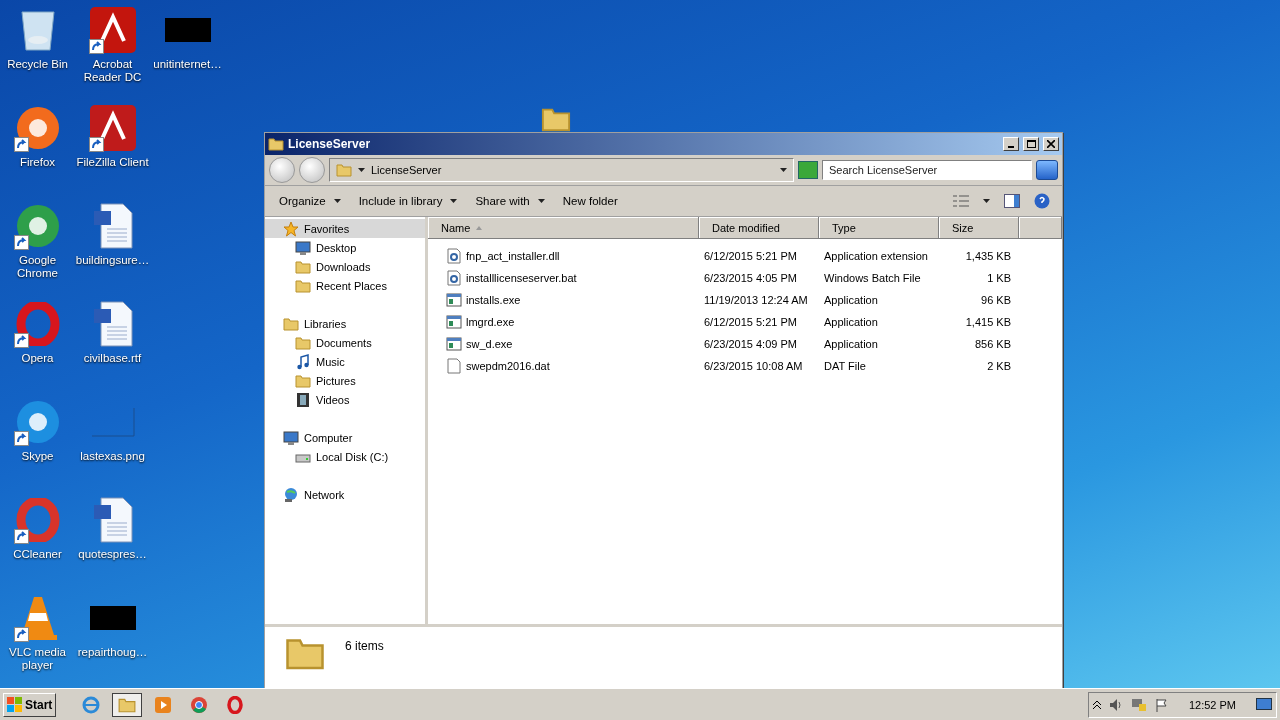 This screenshot has height=720, width=1280. Describe the element at coordinates (753, 366) in the screenshot. I see `date-cell-text: 6/23/2015 10:08 AM` at that location.